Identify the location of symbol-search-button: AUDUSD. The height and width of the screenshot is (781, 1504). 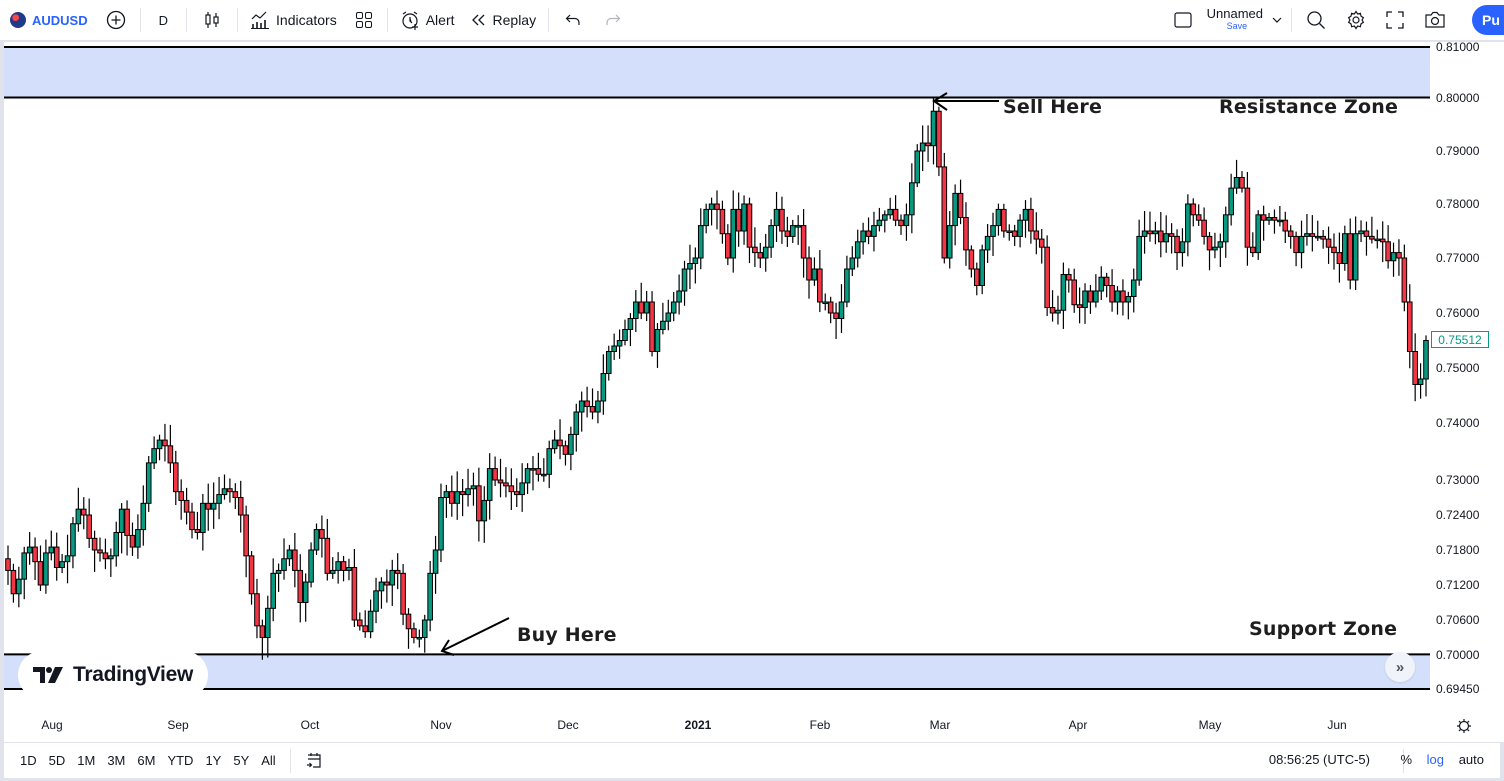
(48, 20).